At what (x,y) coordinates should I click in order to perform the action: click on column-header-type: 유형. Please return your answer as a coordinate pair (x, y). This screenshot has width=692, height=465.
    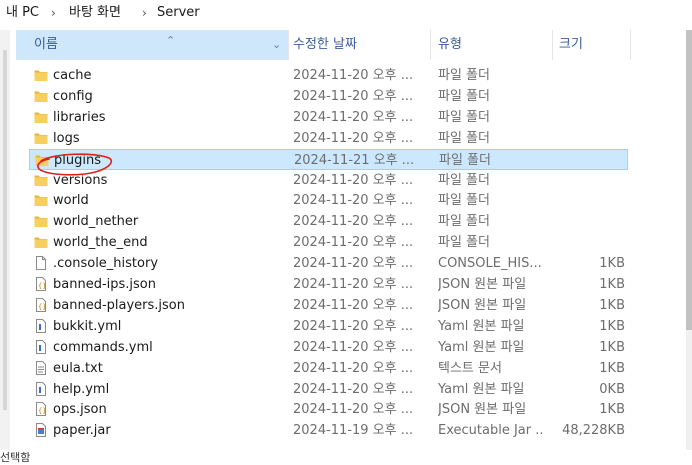
    Looking at the image, I should click on (450, 45).